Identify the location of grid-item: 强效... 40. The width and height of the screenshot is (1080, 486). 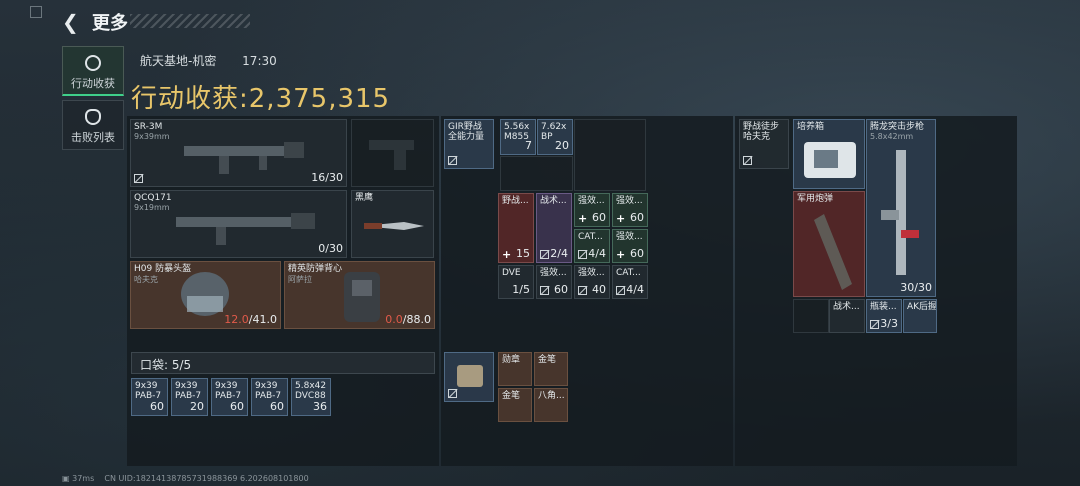
(592, 282).